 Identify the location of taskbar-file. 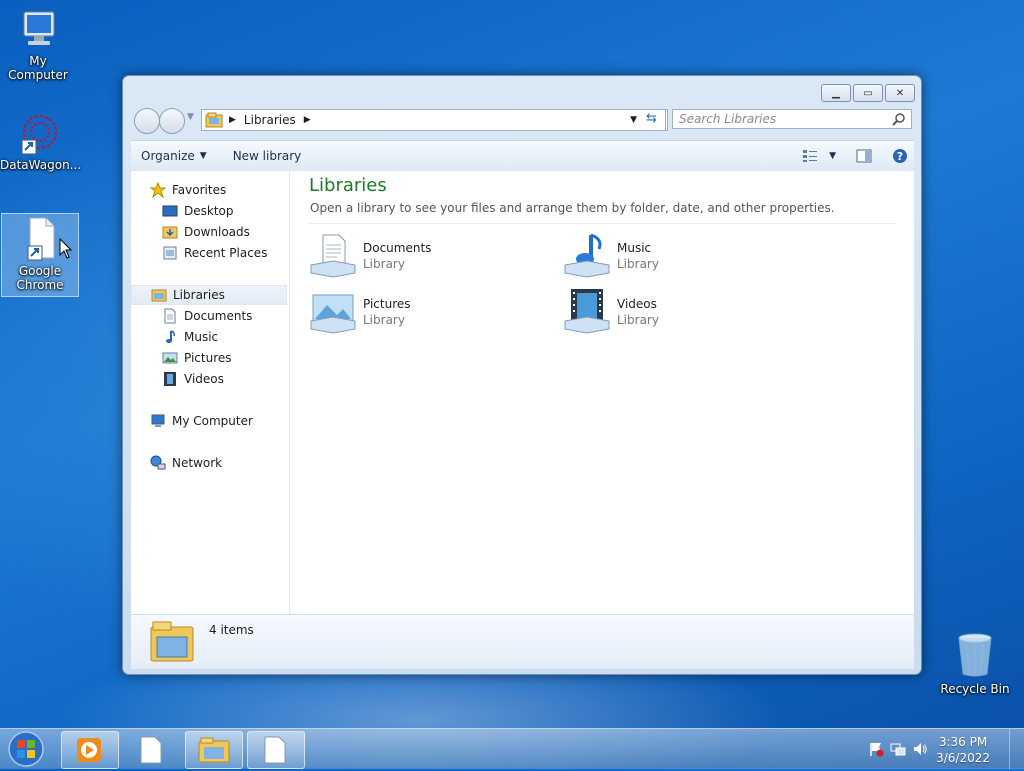
(152, 750).